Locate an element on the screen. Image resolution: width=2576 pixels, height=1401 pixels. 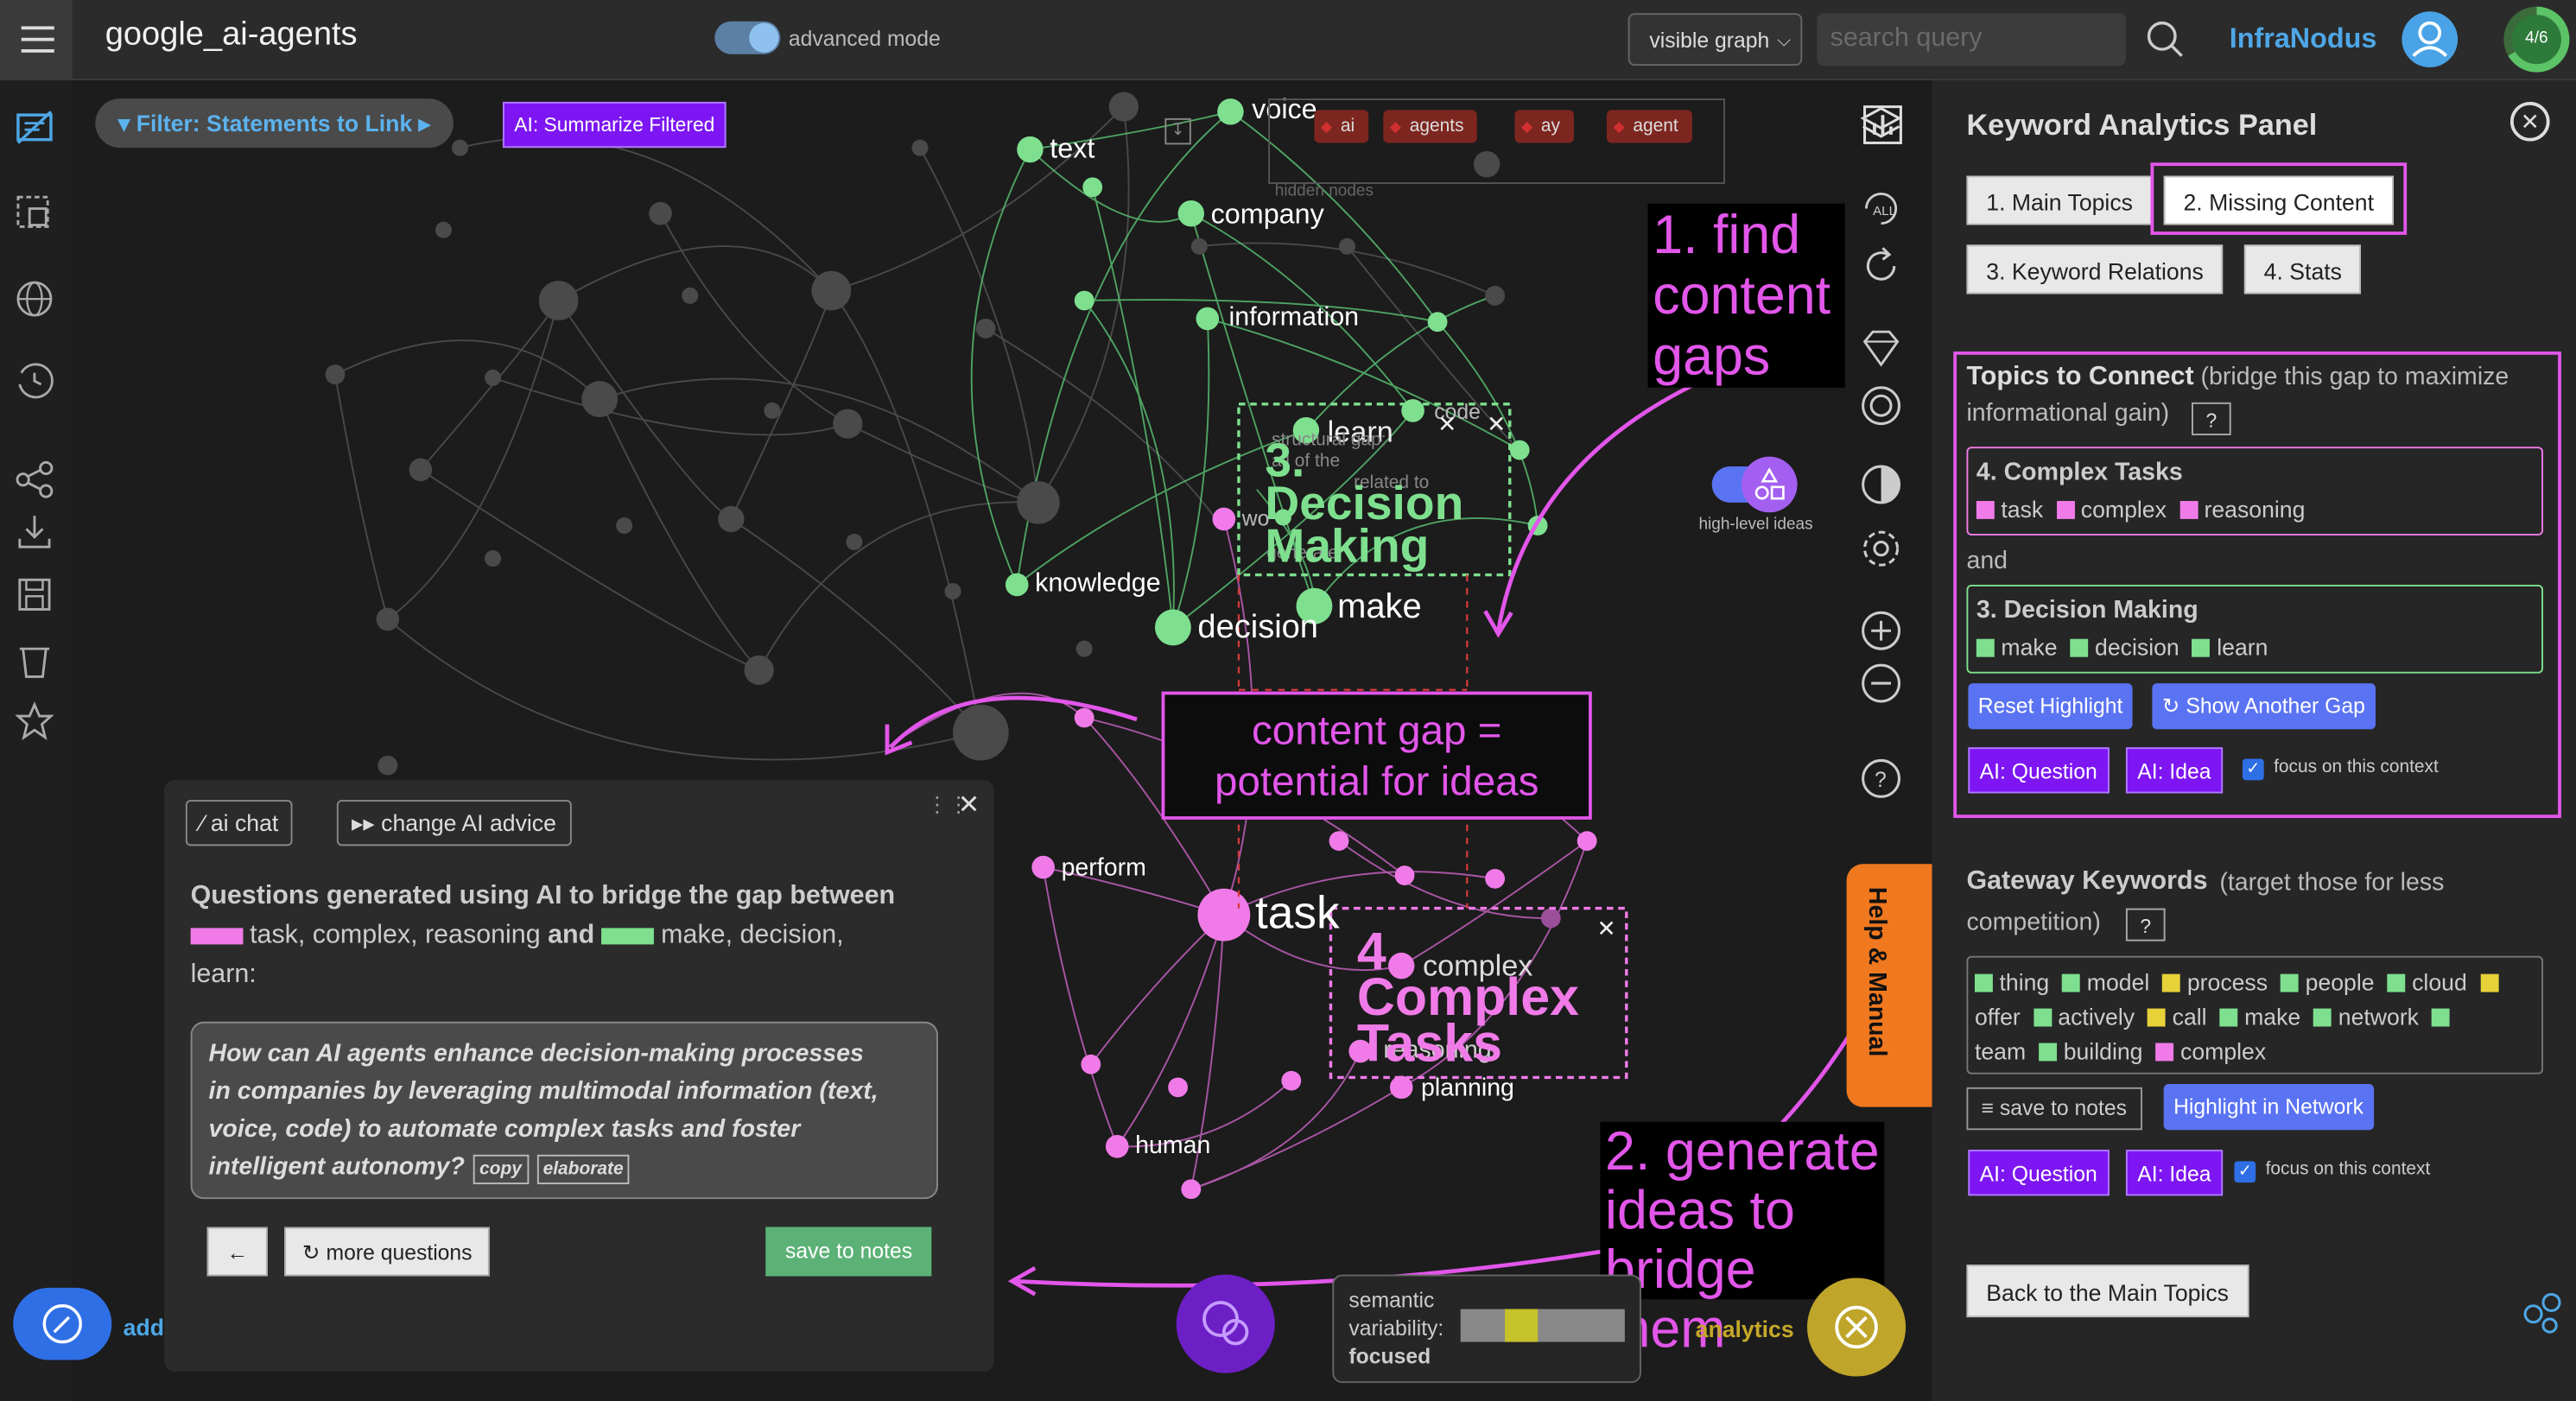
cluster3-title: 3. Decision Making is located at coordinates (1388, 504).